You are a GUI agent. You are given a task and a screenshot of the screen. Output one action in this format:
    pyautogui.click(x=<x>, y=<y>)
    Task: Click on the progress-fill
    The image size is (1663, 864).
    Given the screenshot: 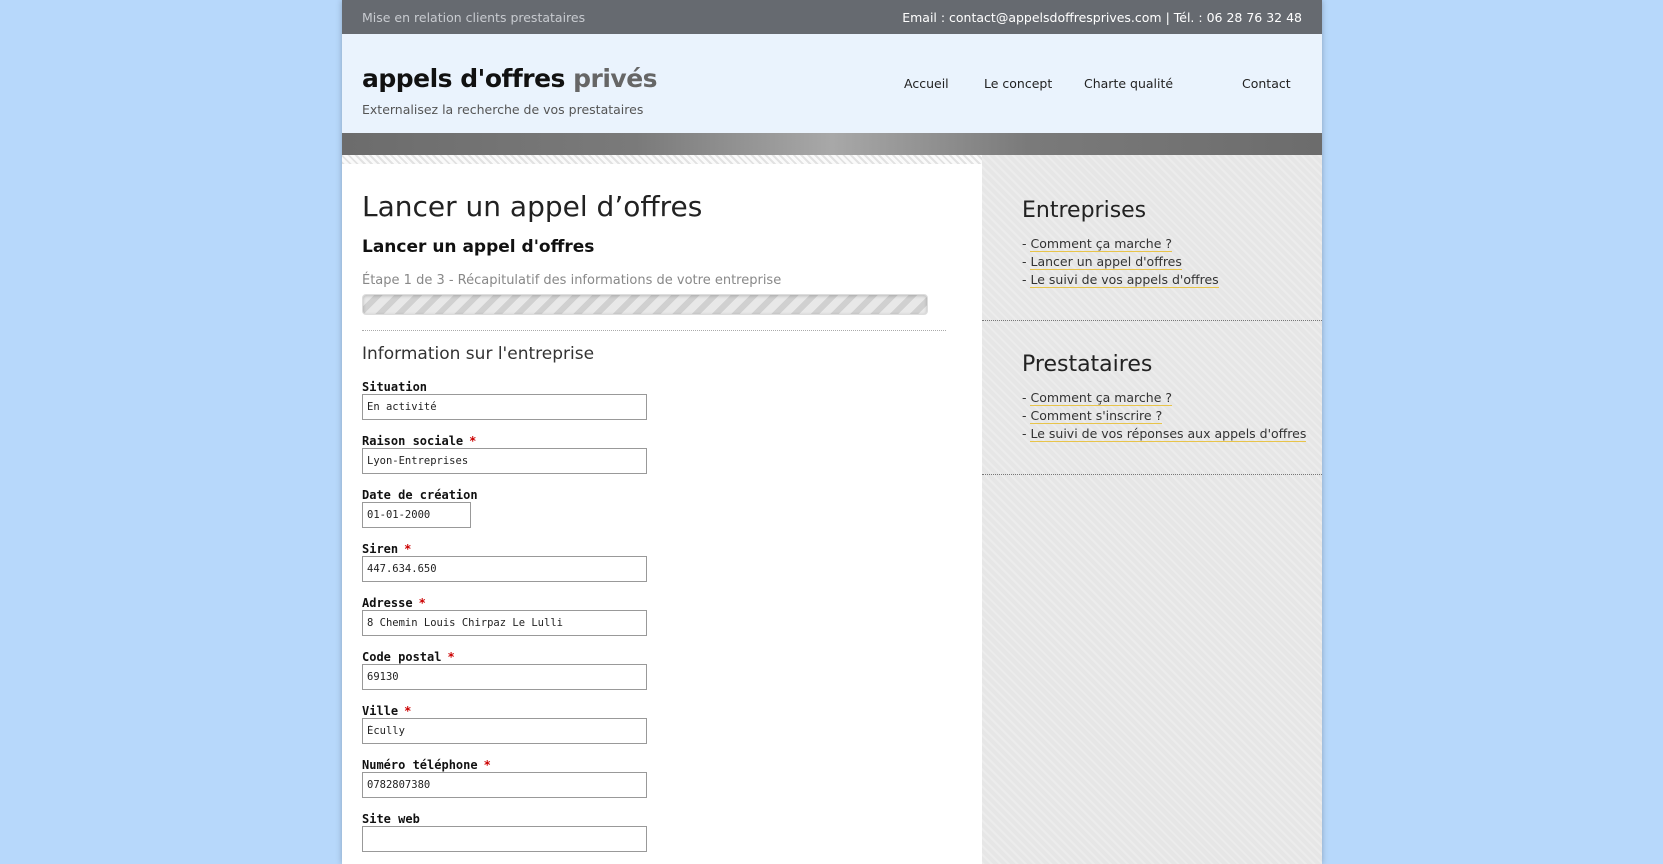 What is the action you would take?
    pyautogui.click(x=645, y=304)
    